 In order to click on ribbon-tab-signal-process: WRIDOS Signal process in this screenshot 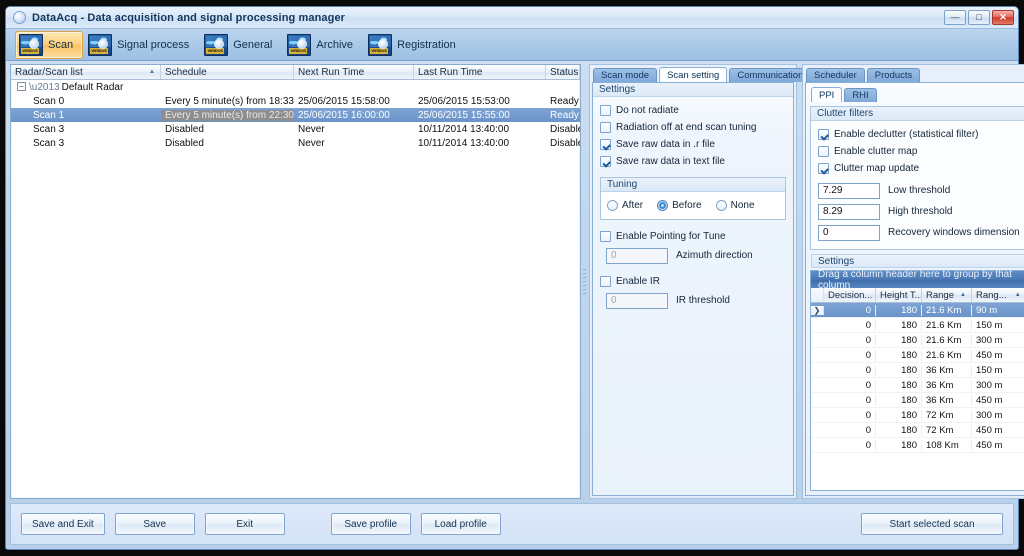, I will do `click(141, 45)`.